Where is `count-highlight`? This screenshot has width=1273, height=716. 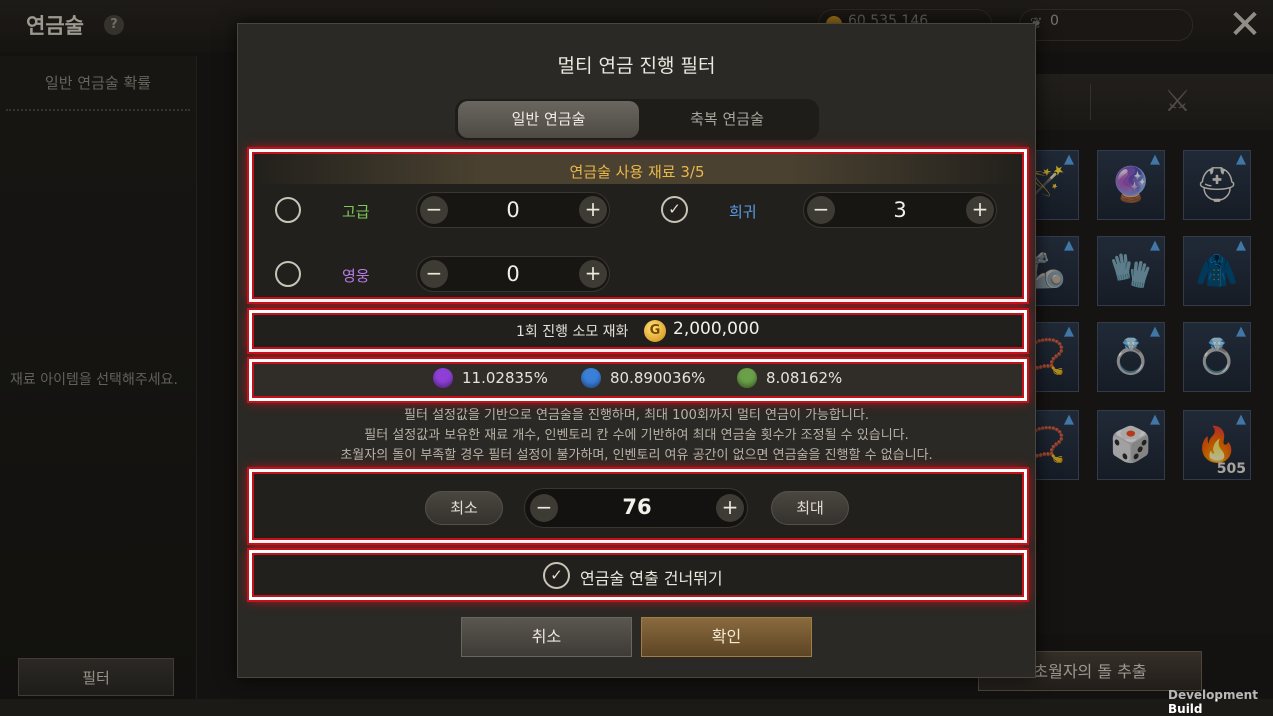
count-highlight is located at coordinates (638, 506).